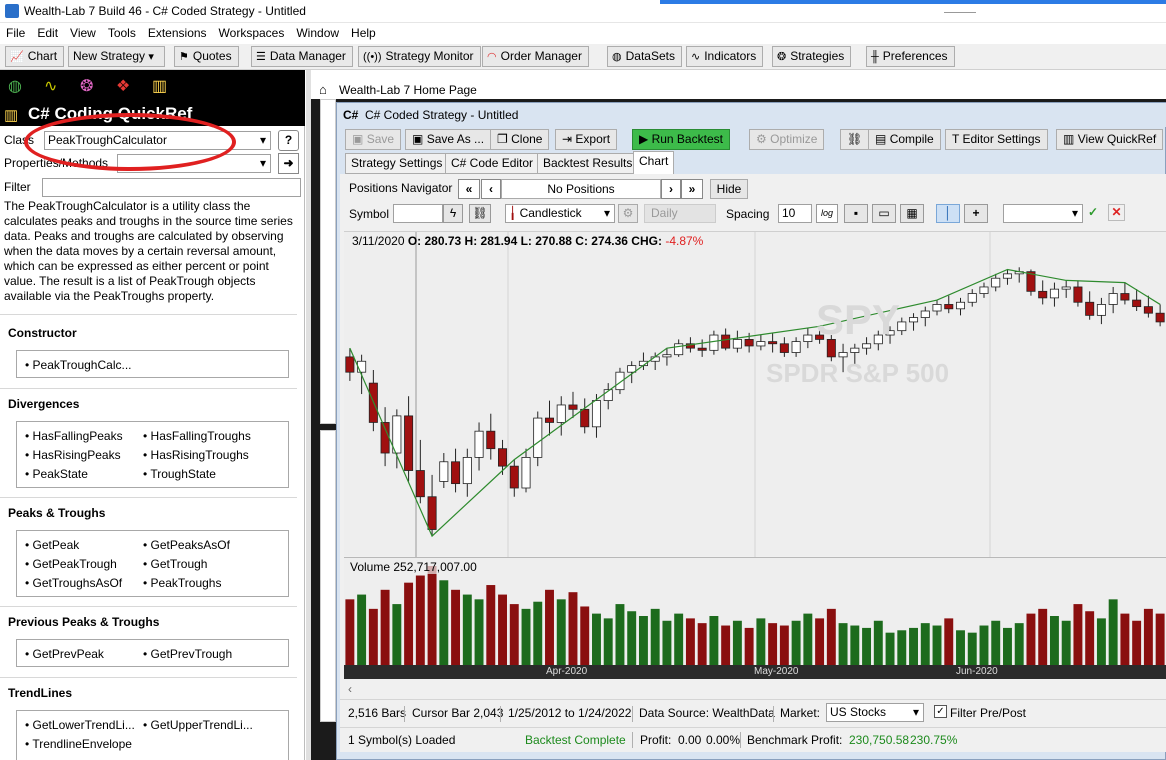 This screenshot has width=1166, height=760. I want to click on strategy-monitor-button: ((•)) Strategy Monitor, so click(419, 56).